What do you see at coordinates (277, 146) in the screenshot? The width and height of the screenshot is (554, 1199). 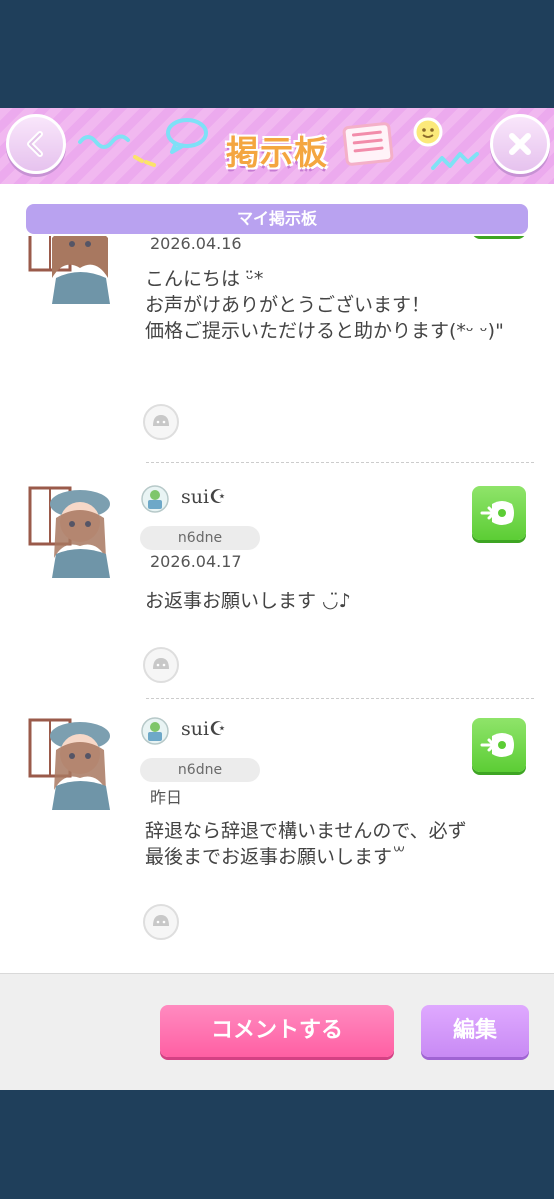 I see `header-bar: 掲示板` at bounding box center [277, 146].